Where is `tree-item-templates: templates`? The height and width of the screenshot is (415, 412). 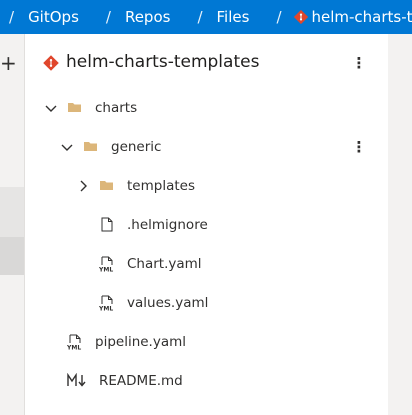
tree-item-templates: templates is located at coordinates (206, 186).